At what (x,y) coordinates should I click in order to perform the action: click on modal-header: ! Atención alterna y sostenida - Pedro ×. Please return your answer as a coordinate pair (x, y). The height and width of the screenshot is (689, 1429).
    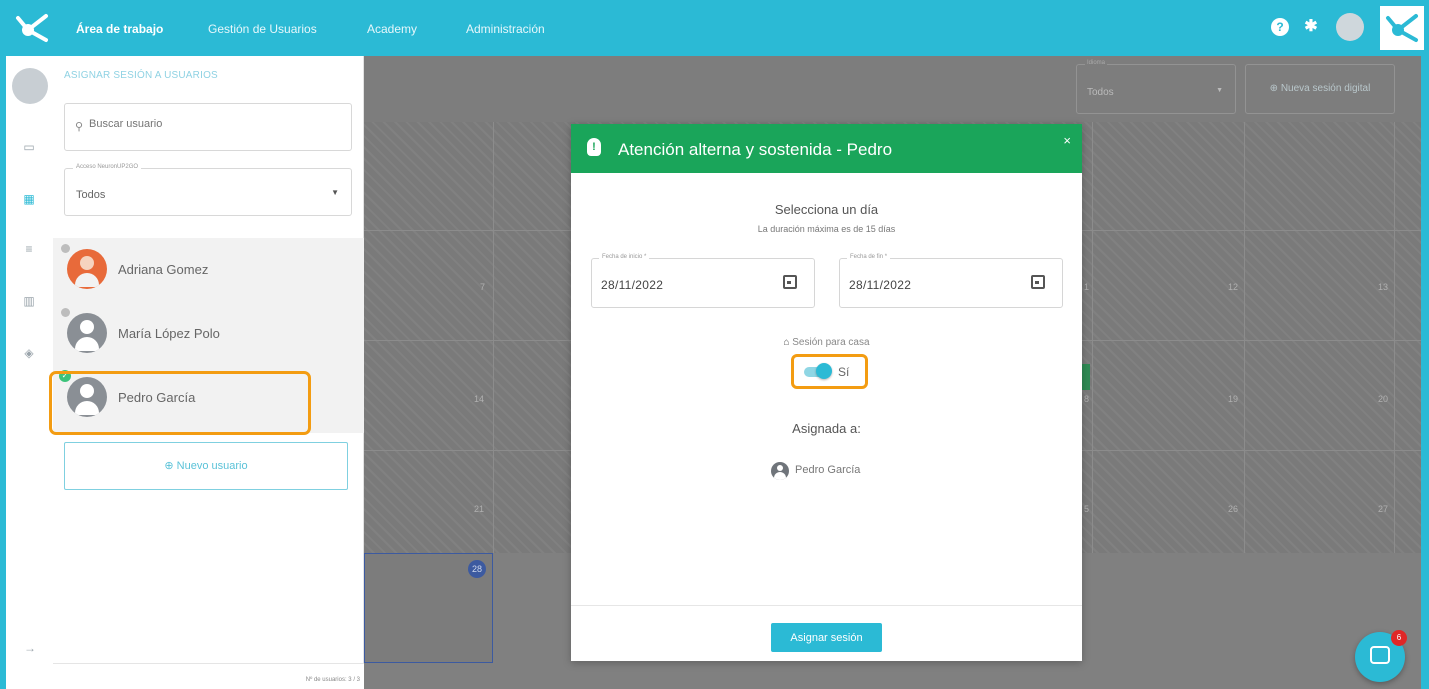
    Looking at the image, I should click on (826, 148).